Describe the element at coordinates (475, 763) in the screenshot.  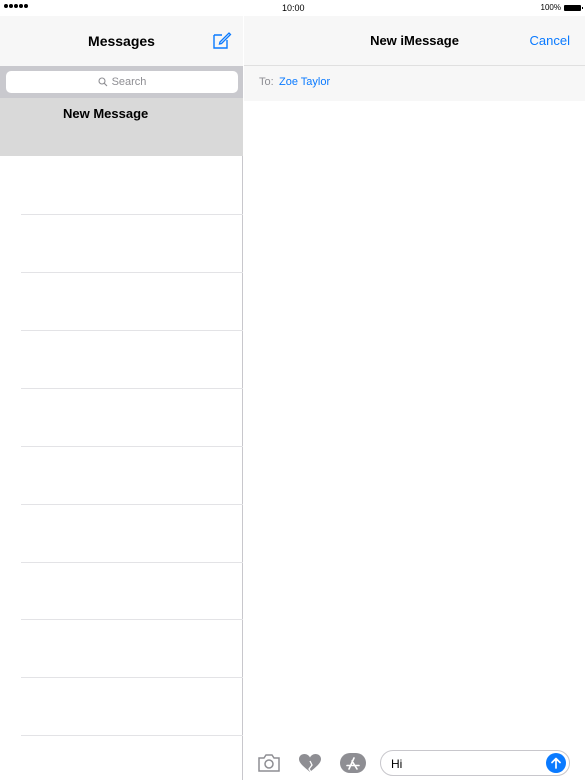
I see `message-text-field: Hi` at that location.